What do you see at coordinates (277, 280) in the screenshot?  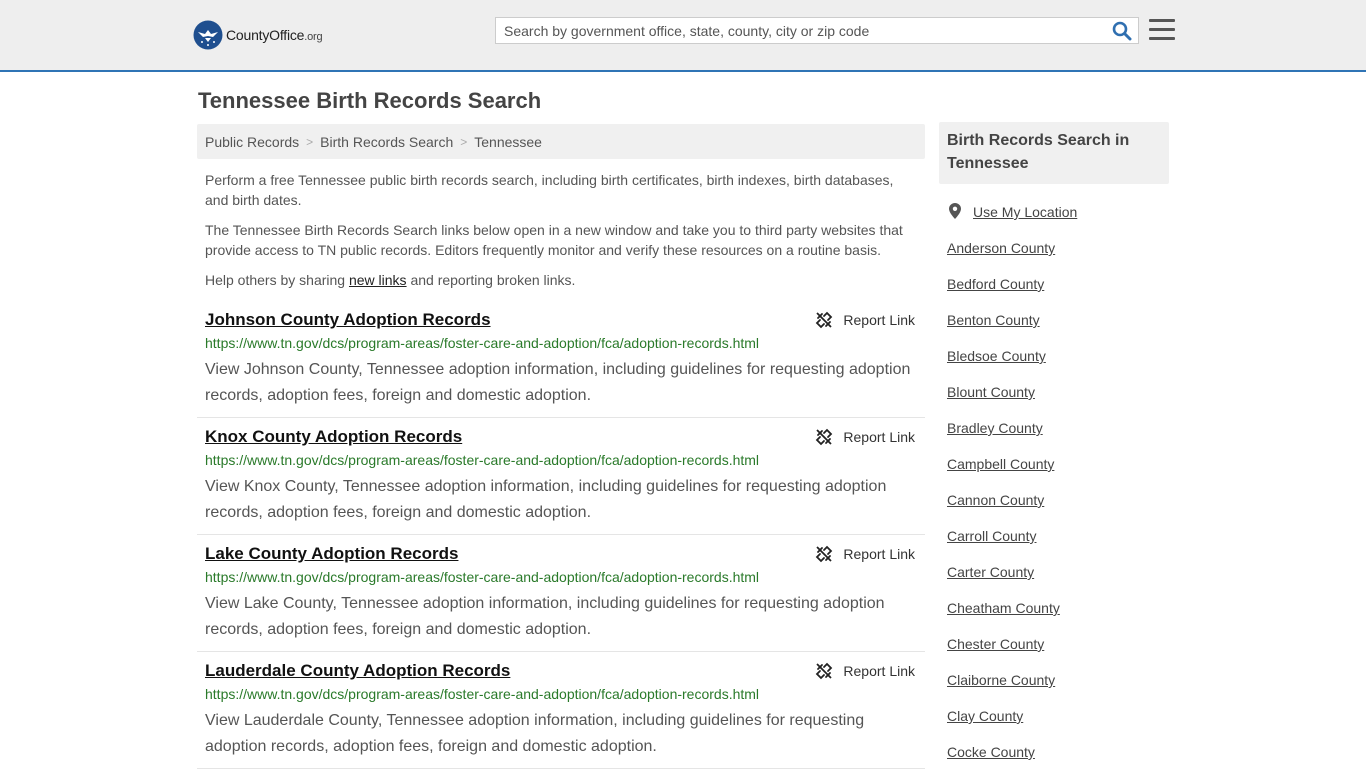 I see `intro-share-text: Help others by sharing` at bounding box center [277, 280].